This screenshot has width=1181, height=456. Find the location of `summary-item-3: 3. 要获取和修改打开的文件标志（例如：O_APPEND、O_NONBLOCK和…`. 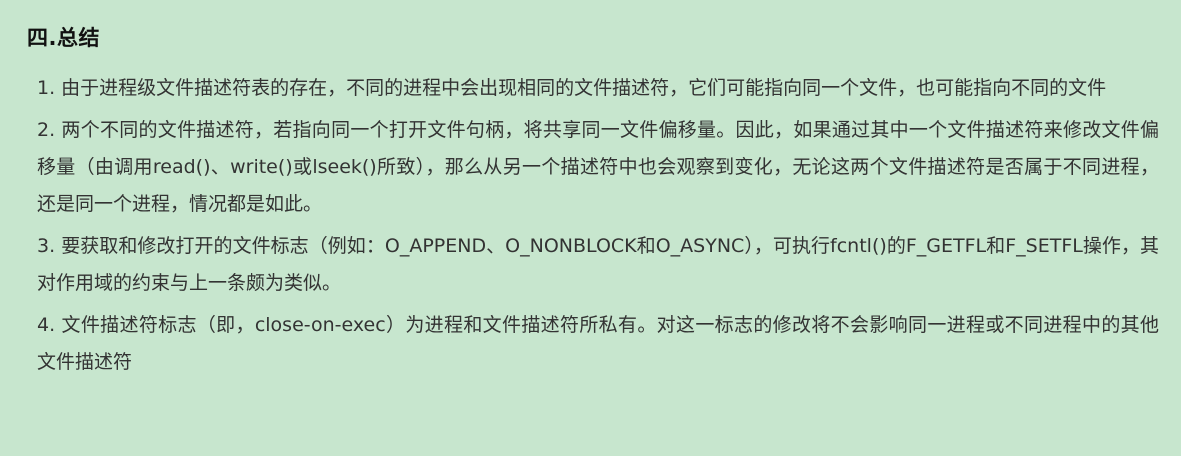

summary-item-3: 3. 要获取和修改打开的文件标志（例如：O_APPEND、O_NONBLOCK和… is located at coordinates (598, 264).